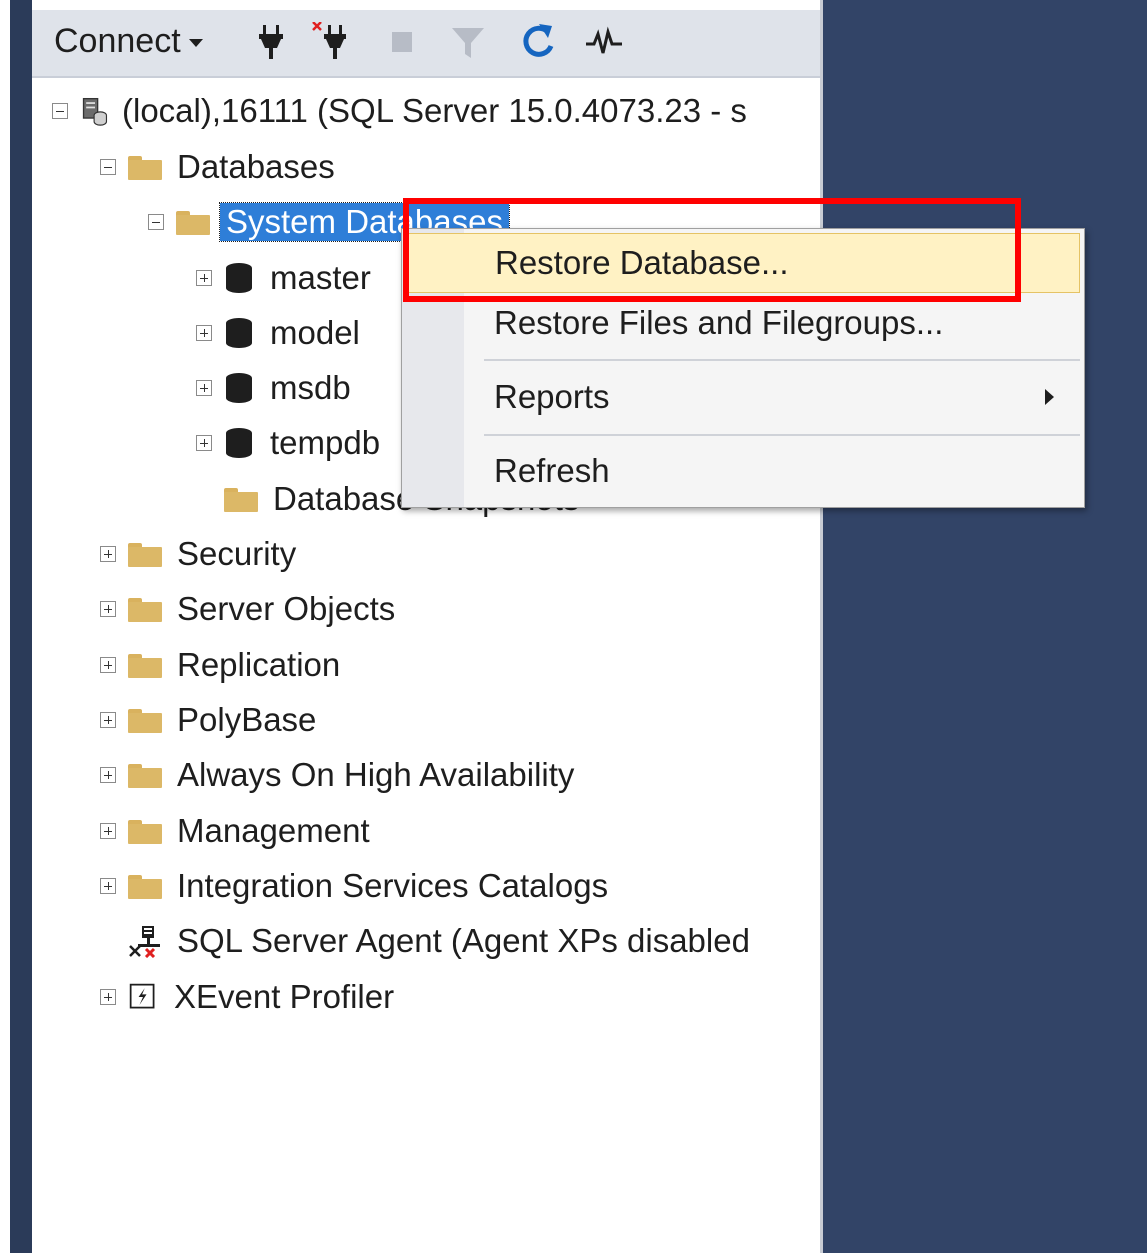 The height and width of the screenshot is (1253, 1147). I want to click on filter-icon, so click(468, 42).